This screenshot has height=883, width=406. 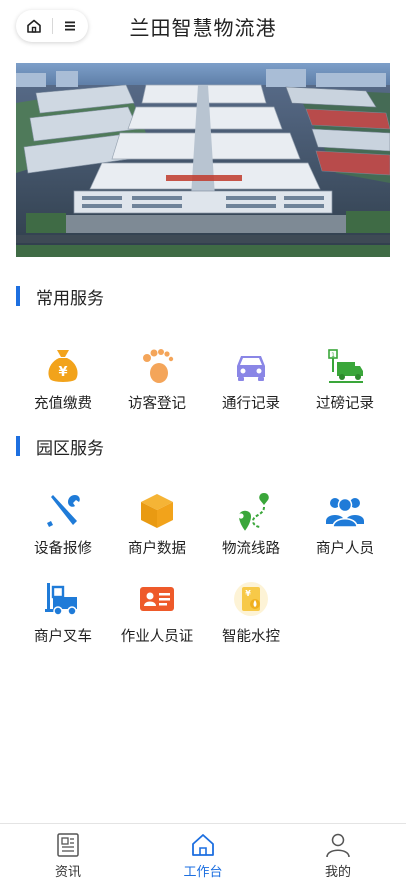 I want to click on section-title-text: 常用服务, so click(x=70, y=298).